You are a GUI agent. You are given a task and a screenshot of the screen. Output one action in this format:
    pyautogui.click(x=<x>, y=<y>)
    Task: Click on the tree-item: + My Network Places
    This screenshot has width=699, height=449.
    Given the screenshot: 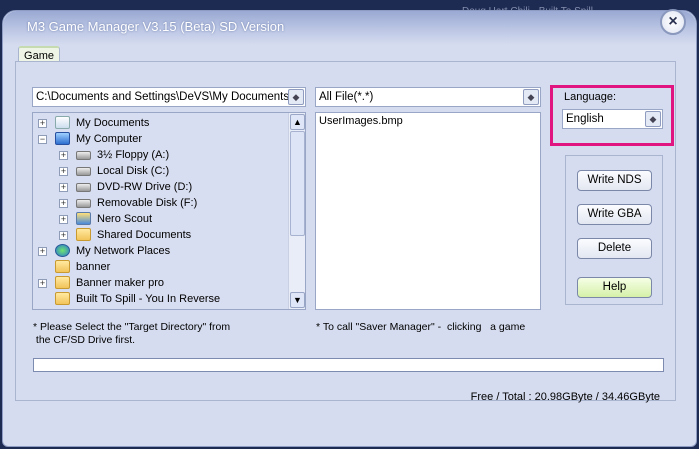 What is the action you would take?
    pyautogui.click(x=158, y=251)
    